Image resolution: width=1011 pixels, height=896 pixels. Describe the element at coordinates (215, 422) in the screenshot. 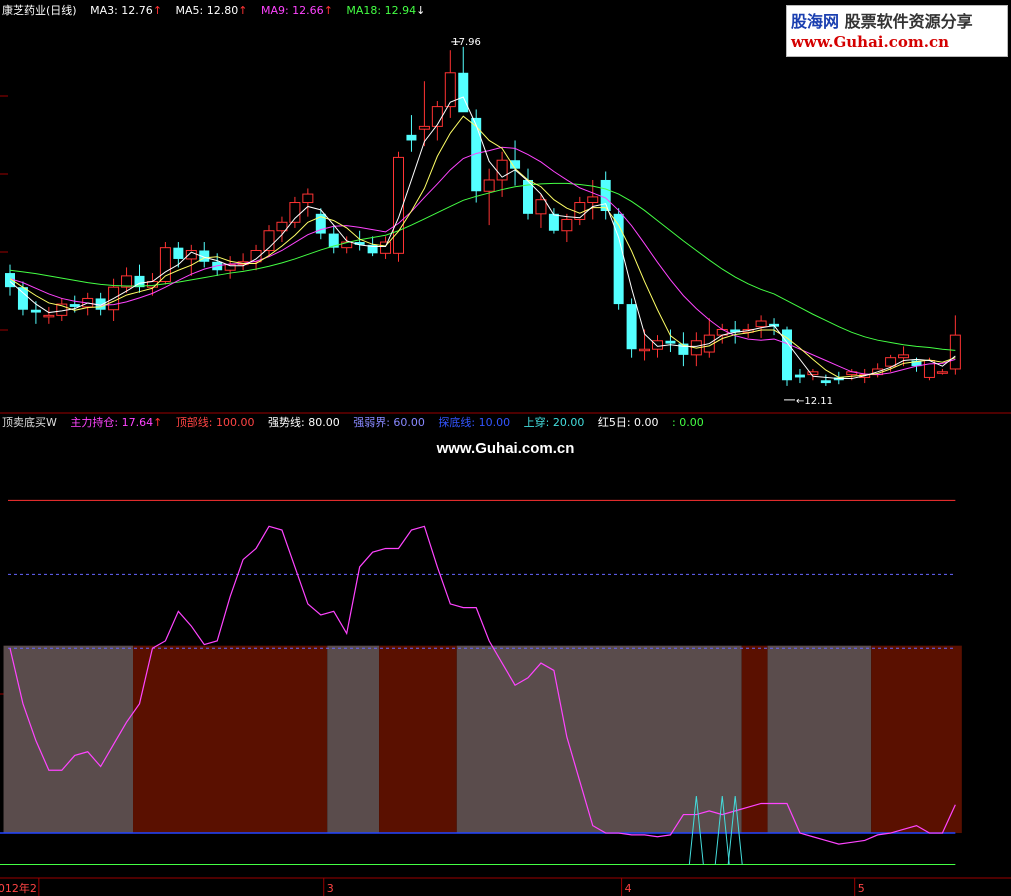

I see `legend-top-line: 顶部线: 100.00` at that location.